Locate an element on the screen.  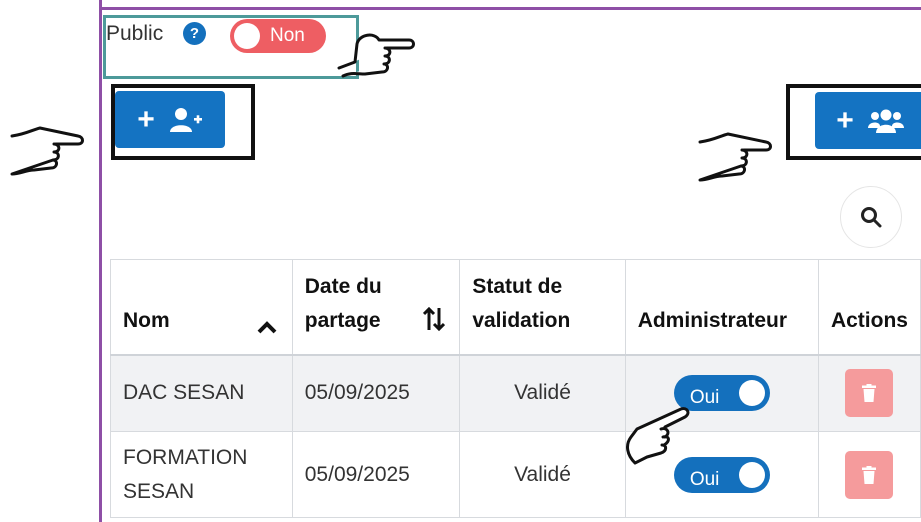
search-button is located at coordinates (871, 217).